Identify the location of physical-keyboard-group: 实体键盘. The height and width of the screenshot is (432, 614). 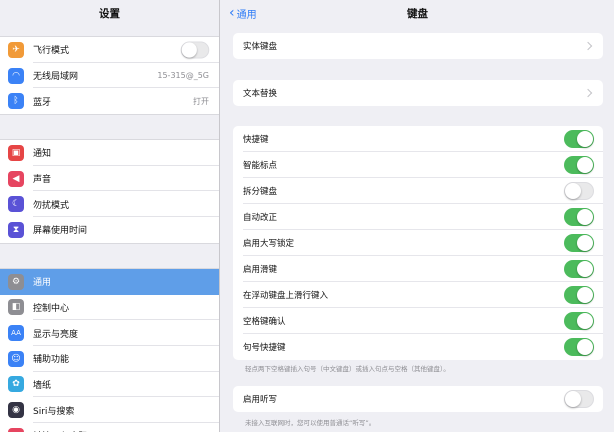
(418, 46).